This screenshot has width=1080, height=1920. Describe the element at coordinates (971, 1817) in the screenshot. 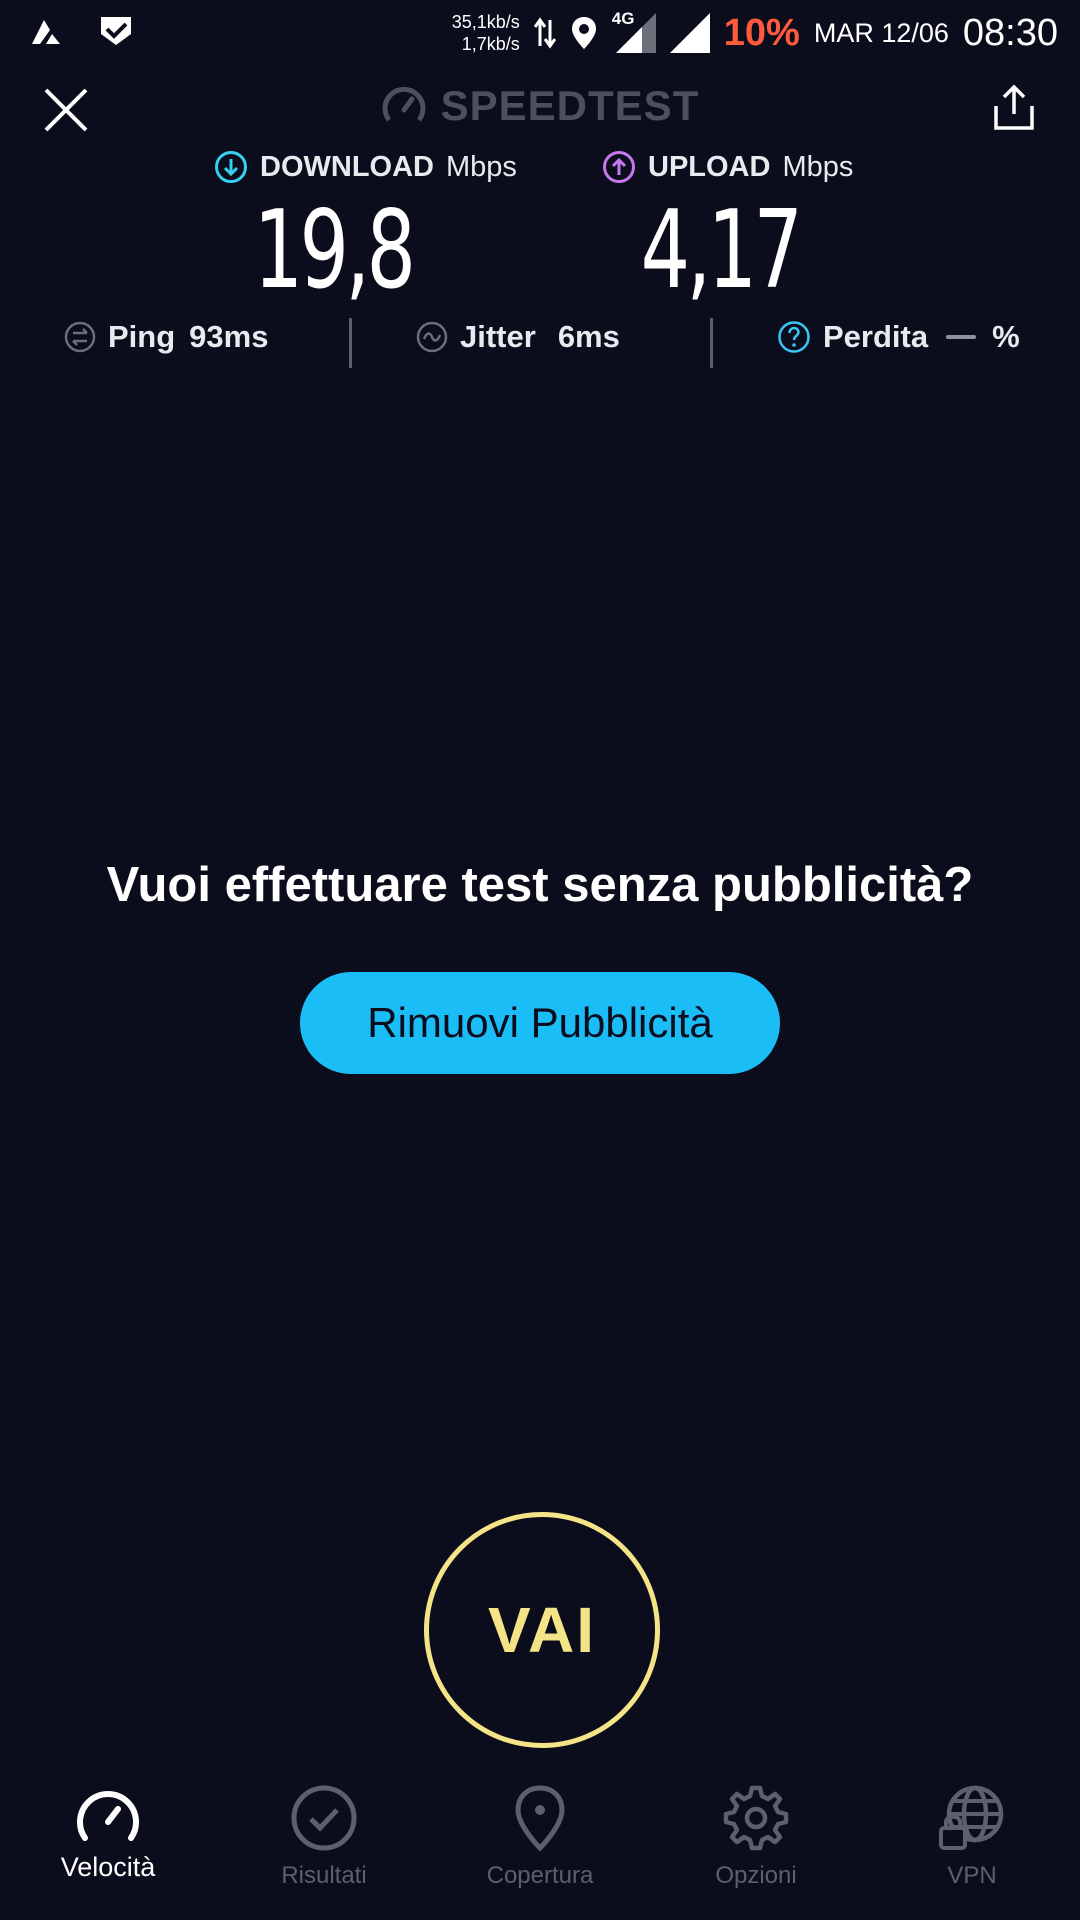

I see `globe-lock-icon` at that location.